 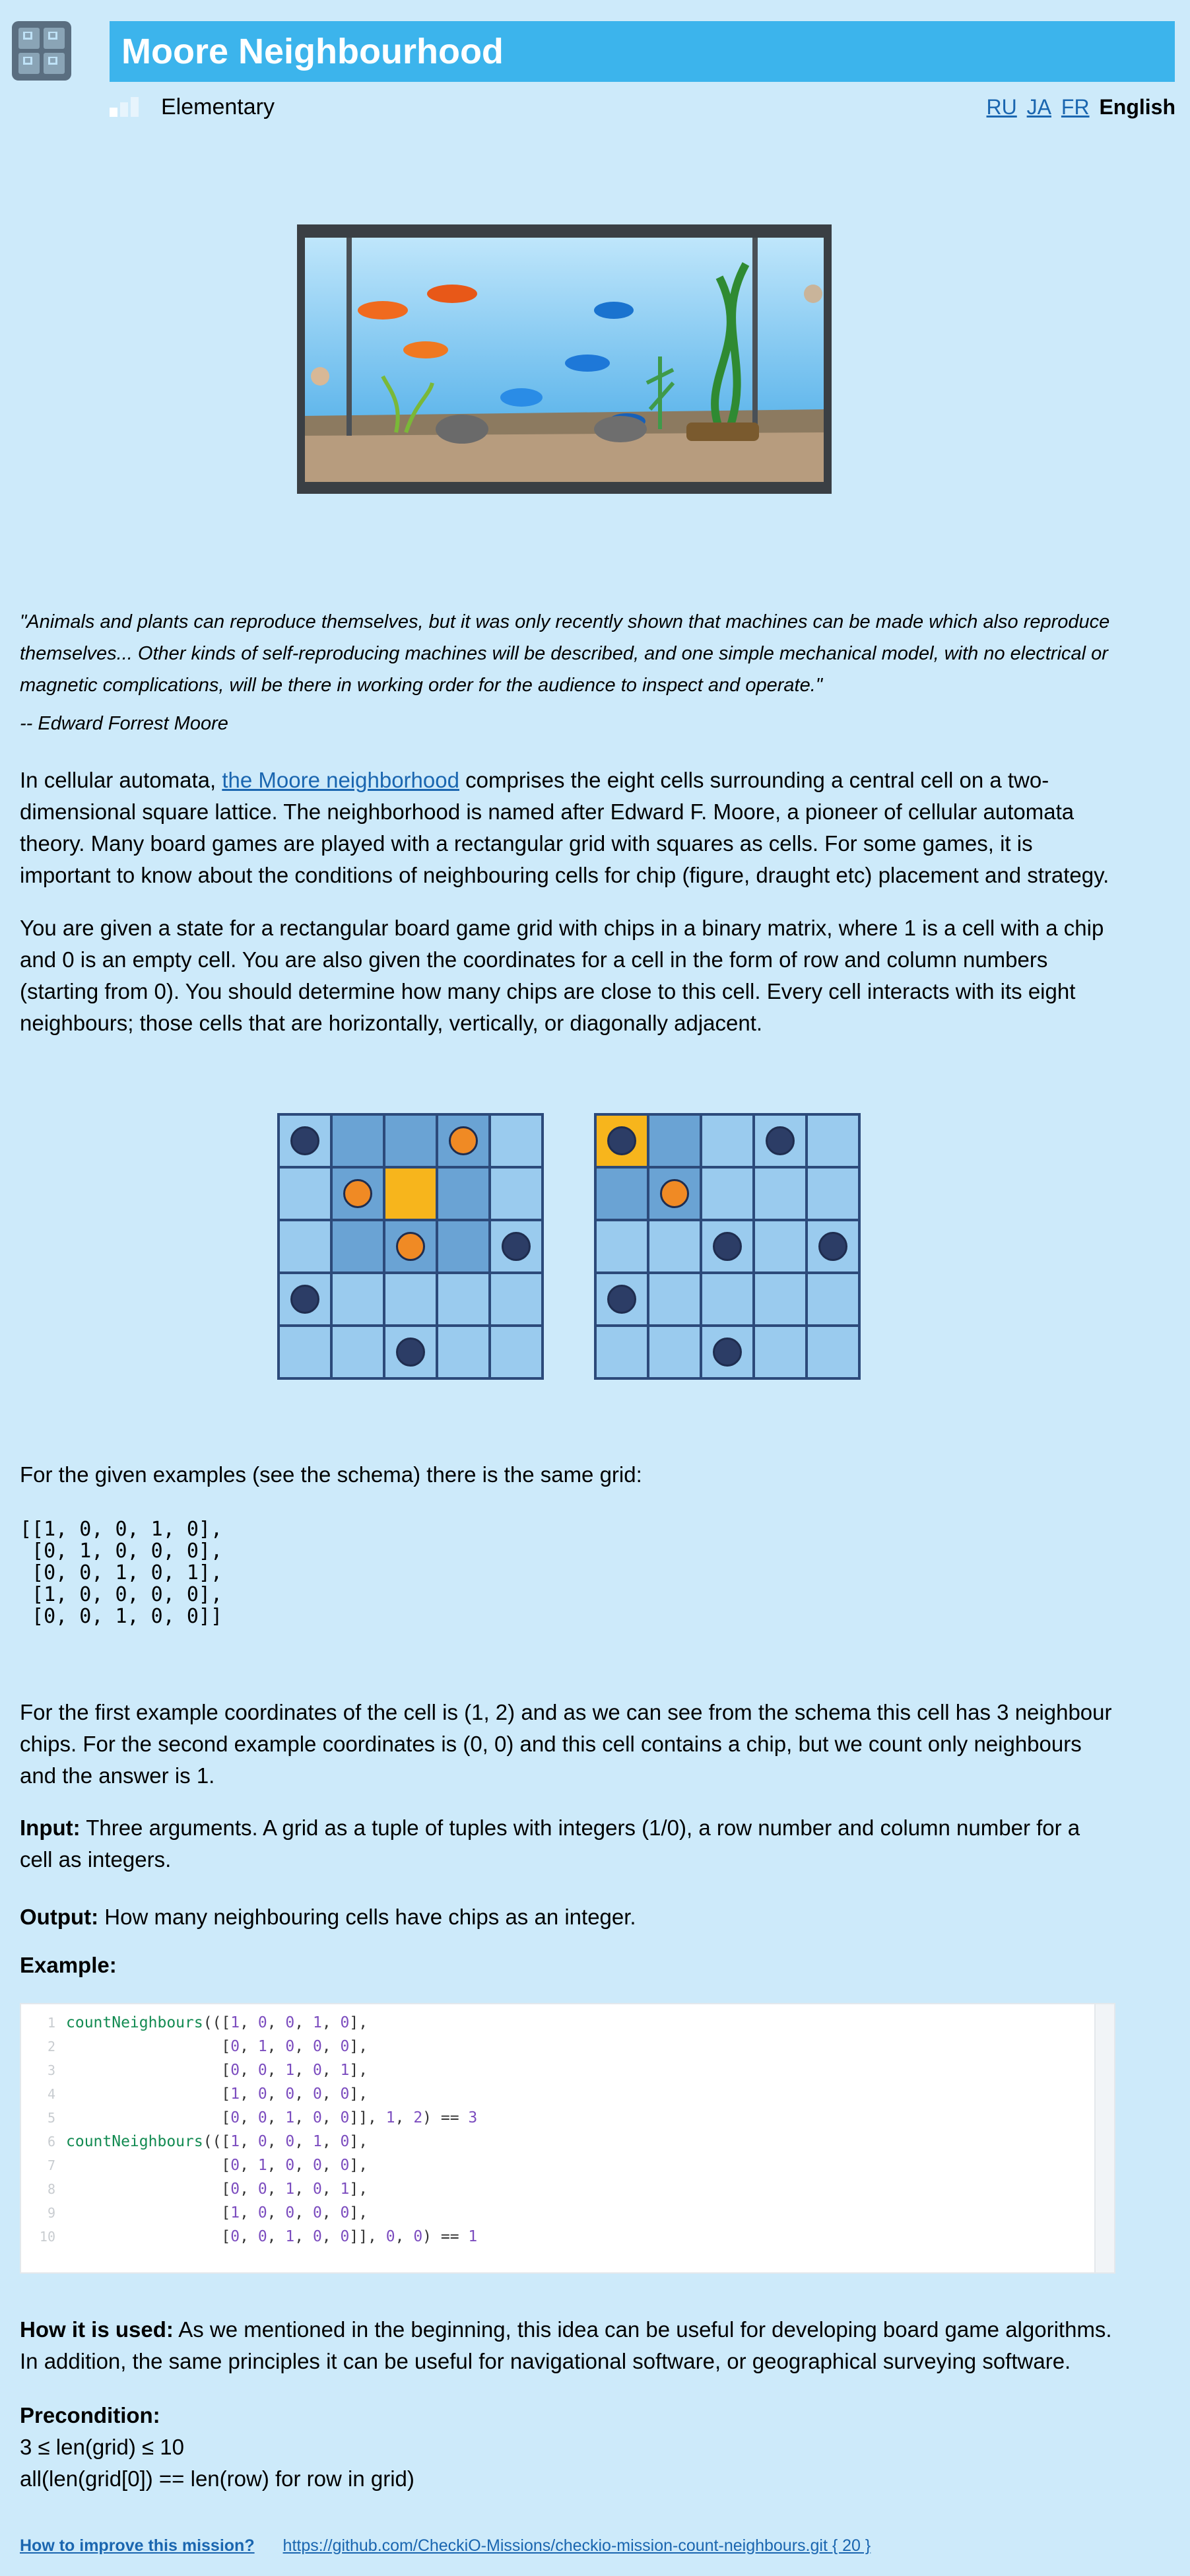 What do you see at coordinates (340, 780) in the screenshot?
I see `moore-neighborhood-link: the Moore neighborhood` at bounding box center [340, 780].